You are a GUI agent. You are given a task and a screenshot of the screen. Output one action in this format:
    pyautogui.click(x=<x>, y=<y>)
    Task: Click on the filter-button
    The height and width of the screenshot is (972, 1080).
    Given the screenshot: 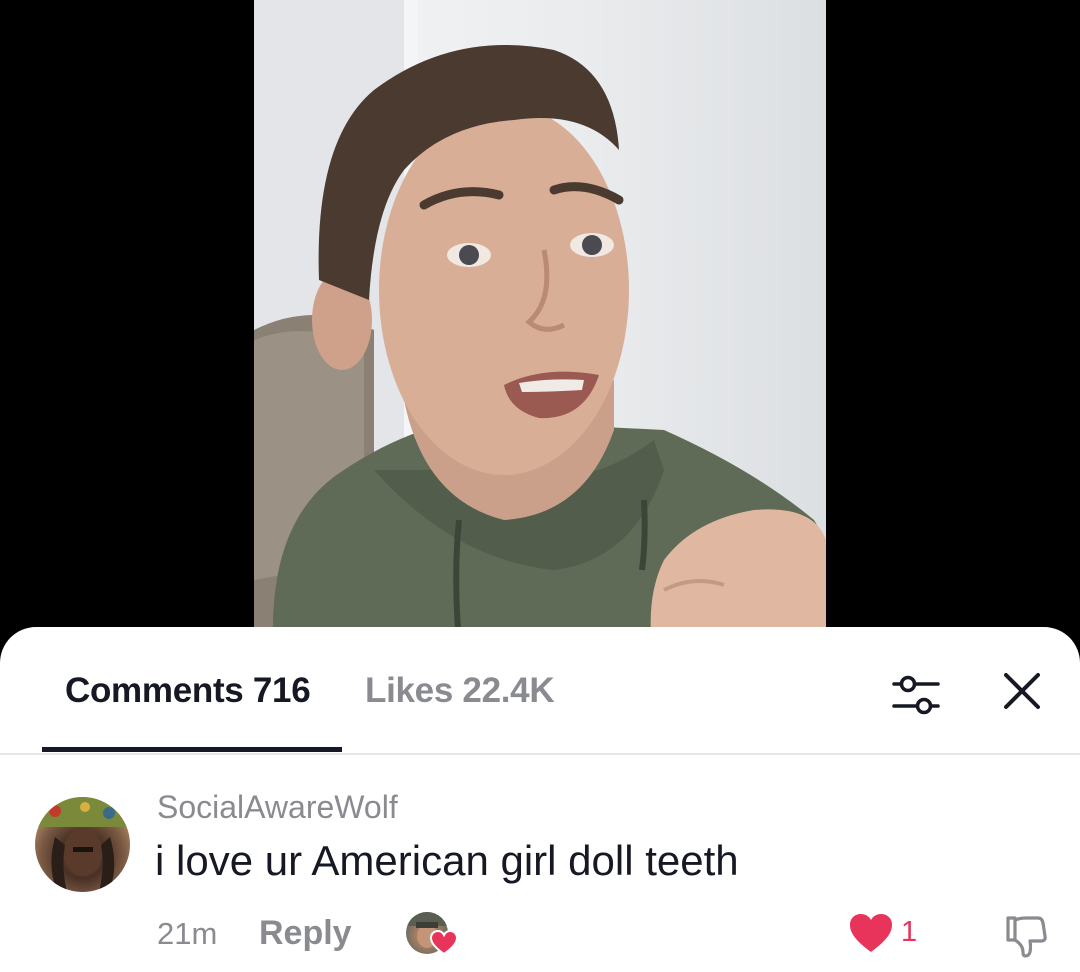 What is the action you would take?
    pyautogui.click(x=916, y=695)
    